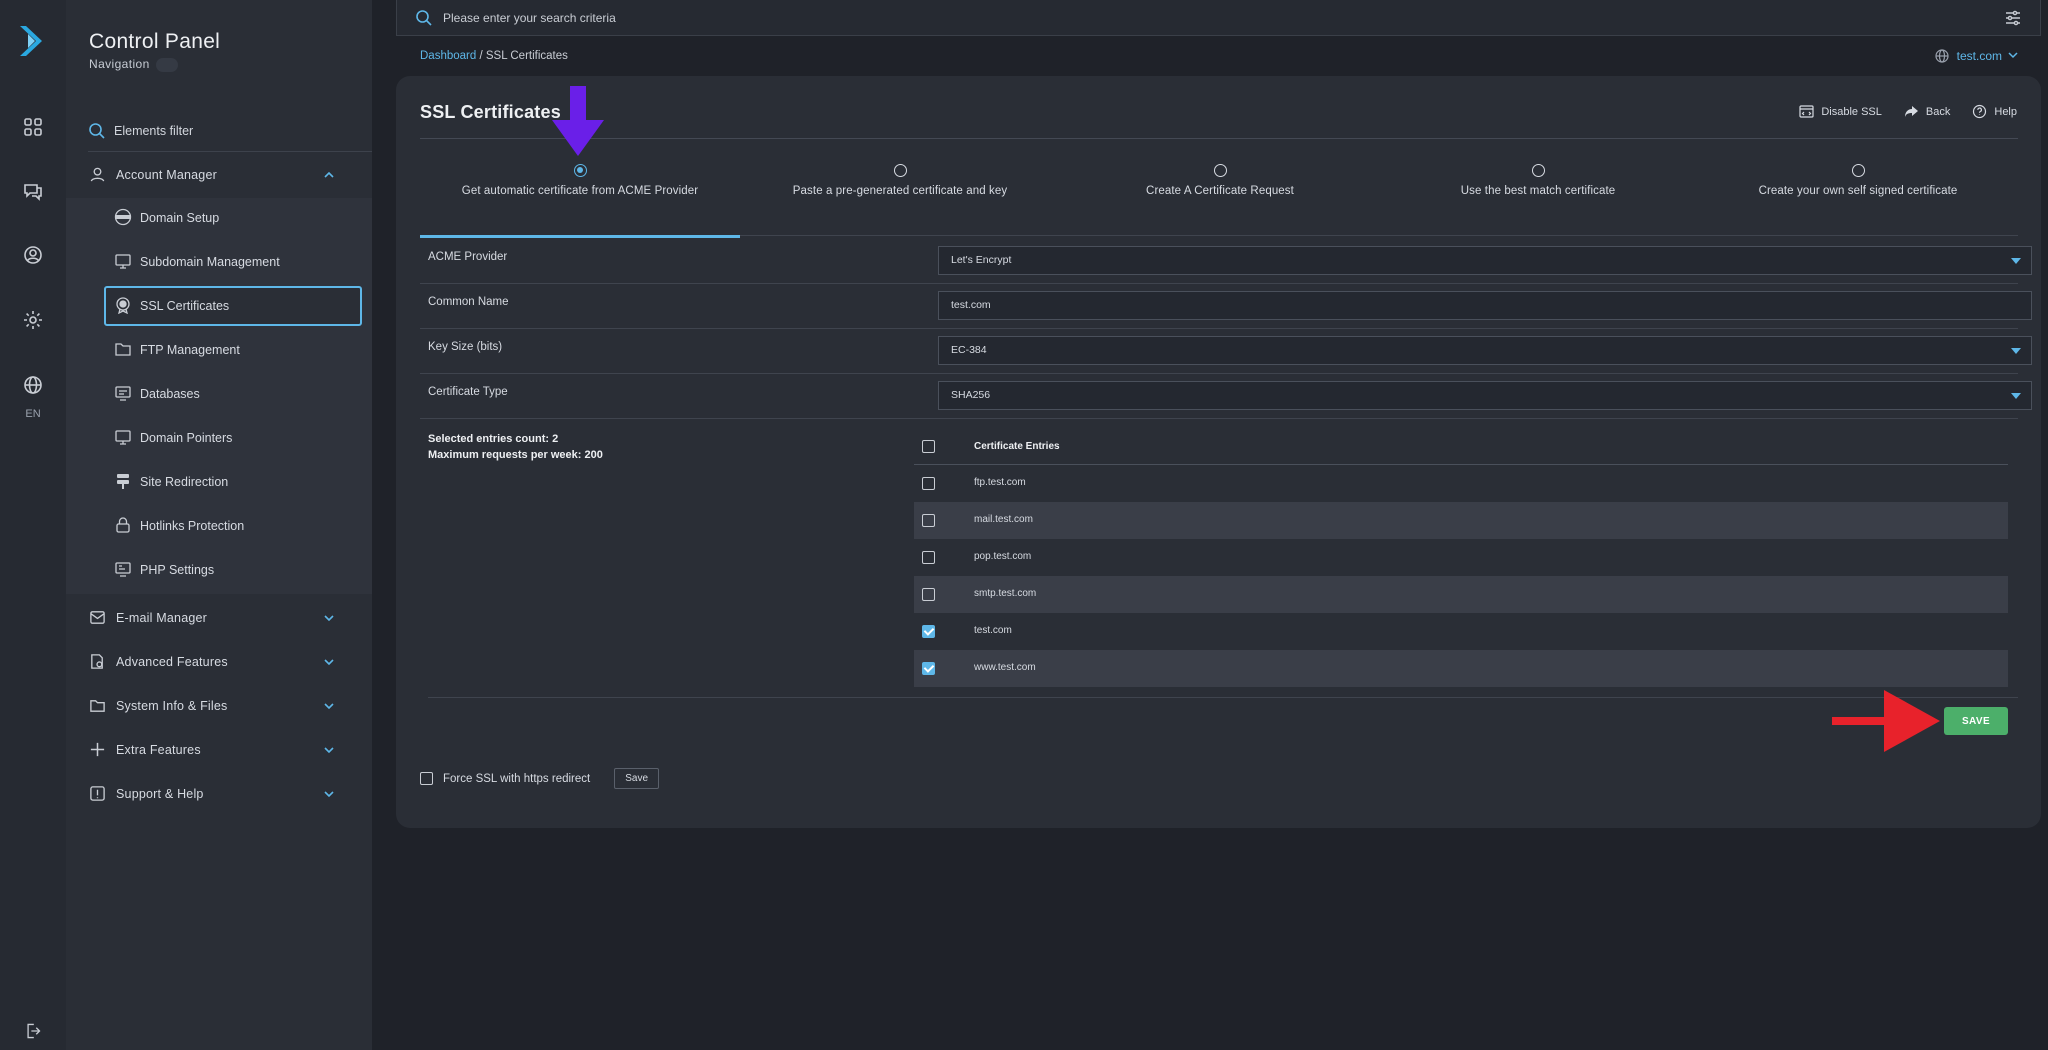 This screenshot has width=2048, height=1050. What do you see at coordinates (490, 112) in the screenshot?
I see `page-title: SSL Certificates` at bounding box center [490, 112].